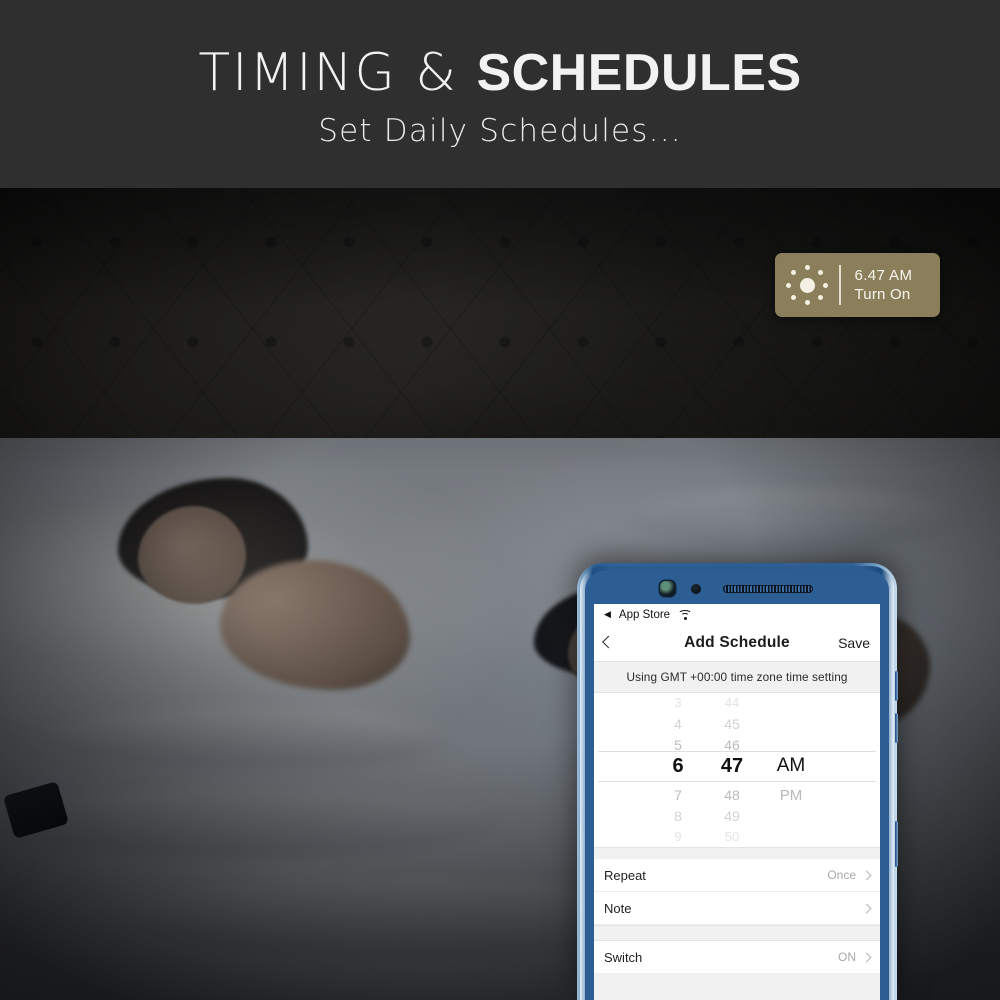 The width and height of the screenshot is (1000, 1000). I want to click on minute-option: 46, so click(732, 745).